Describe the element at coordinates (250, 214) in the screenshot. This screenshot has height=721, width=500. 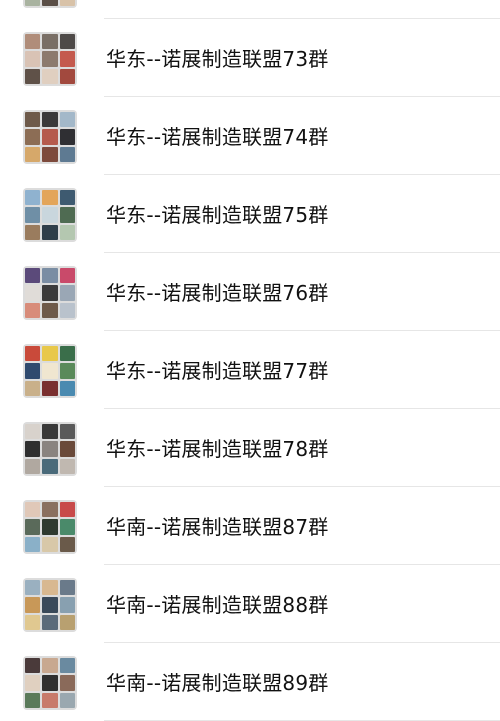
I see `group-chat-row: 华东--诺展制造联盟75群` at that location.